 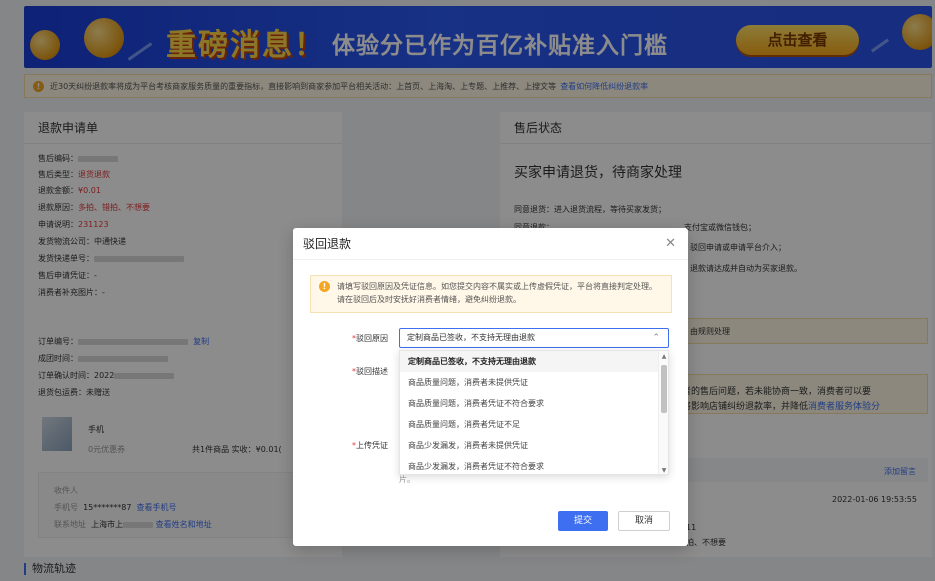 What do you see at coordinates (370, 371) in the screenshot?
I see `description-label: *驳回描述` at bounding box center [370, 371].